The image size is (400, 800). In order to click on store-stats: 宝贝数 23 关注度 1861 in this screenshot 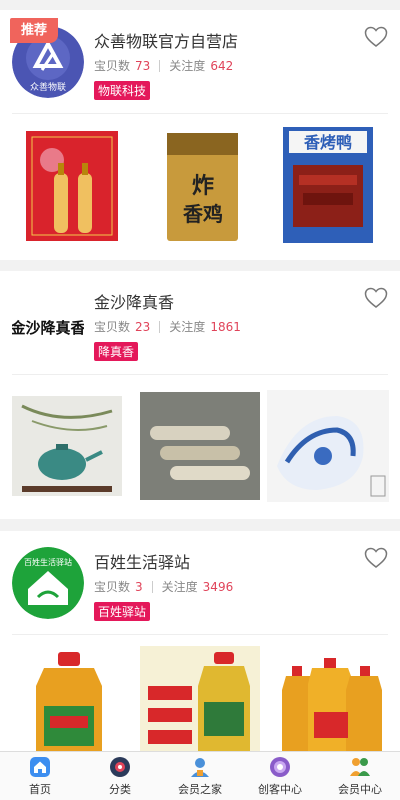, I will do `click(167, 326)`.